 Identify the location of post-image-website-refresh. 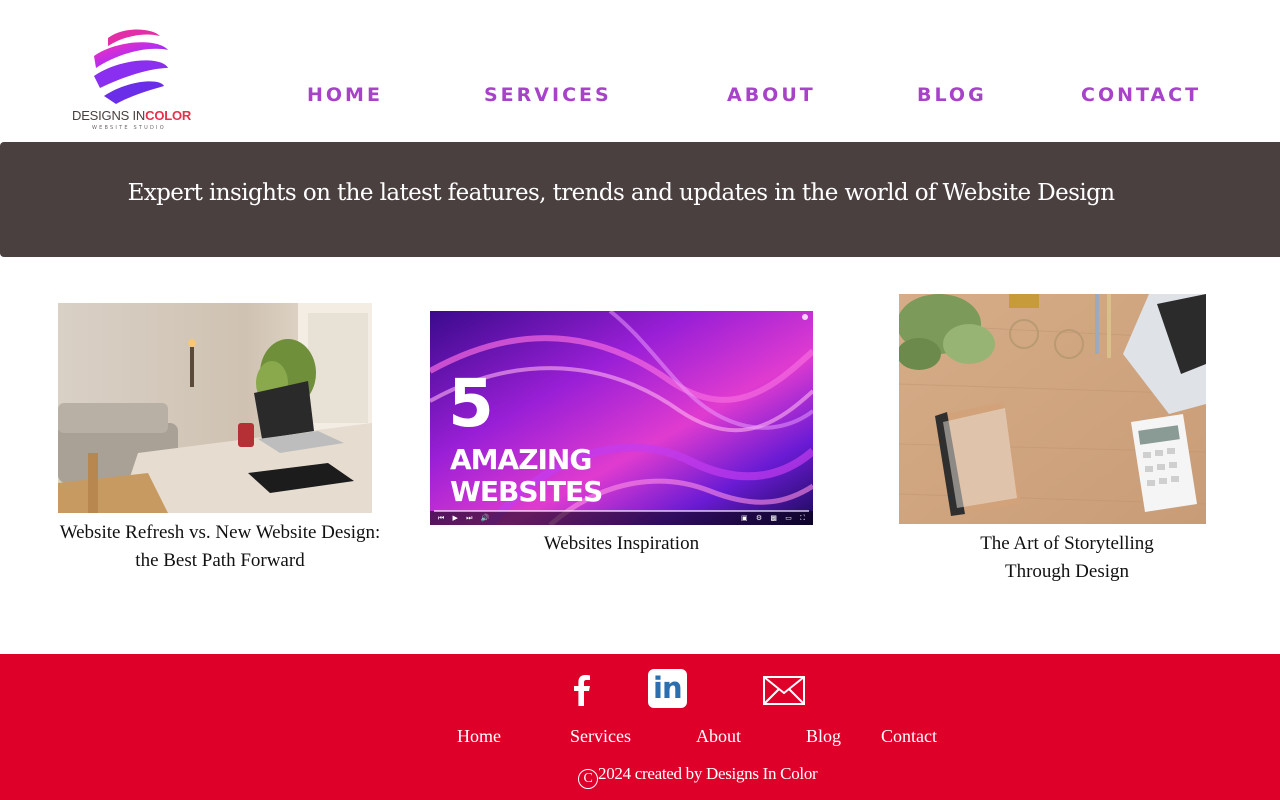
(215, 408).